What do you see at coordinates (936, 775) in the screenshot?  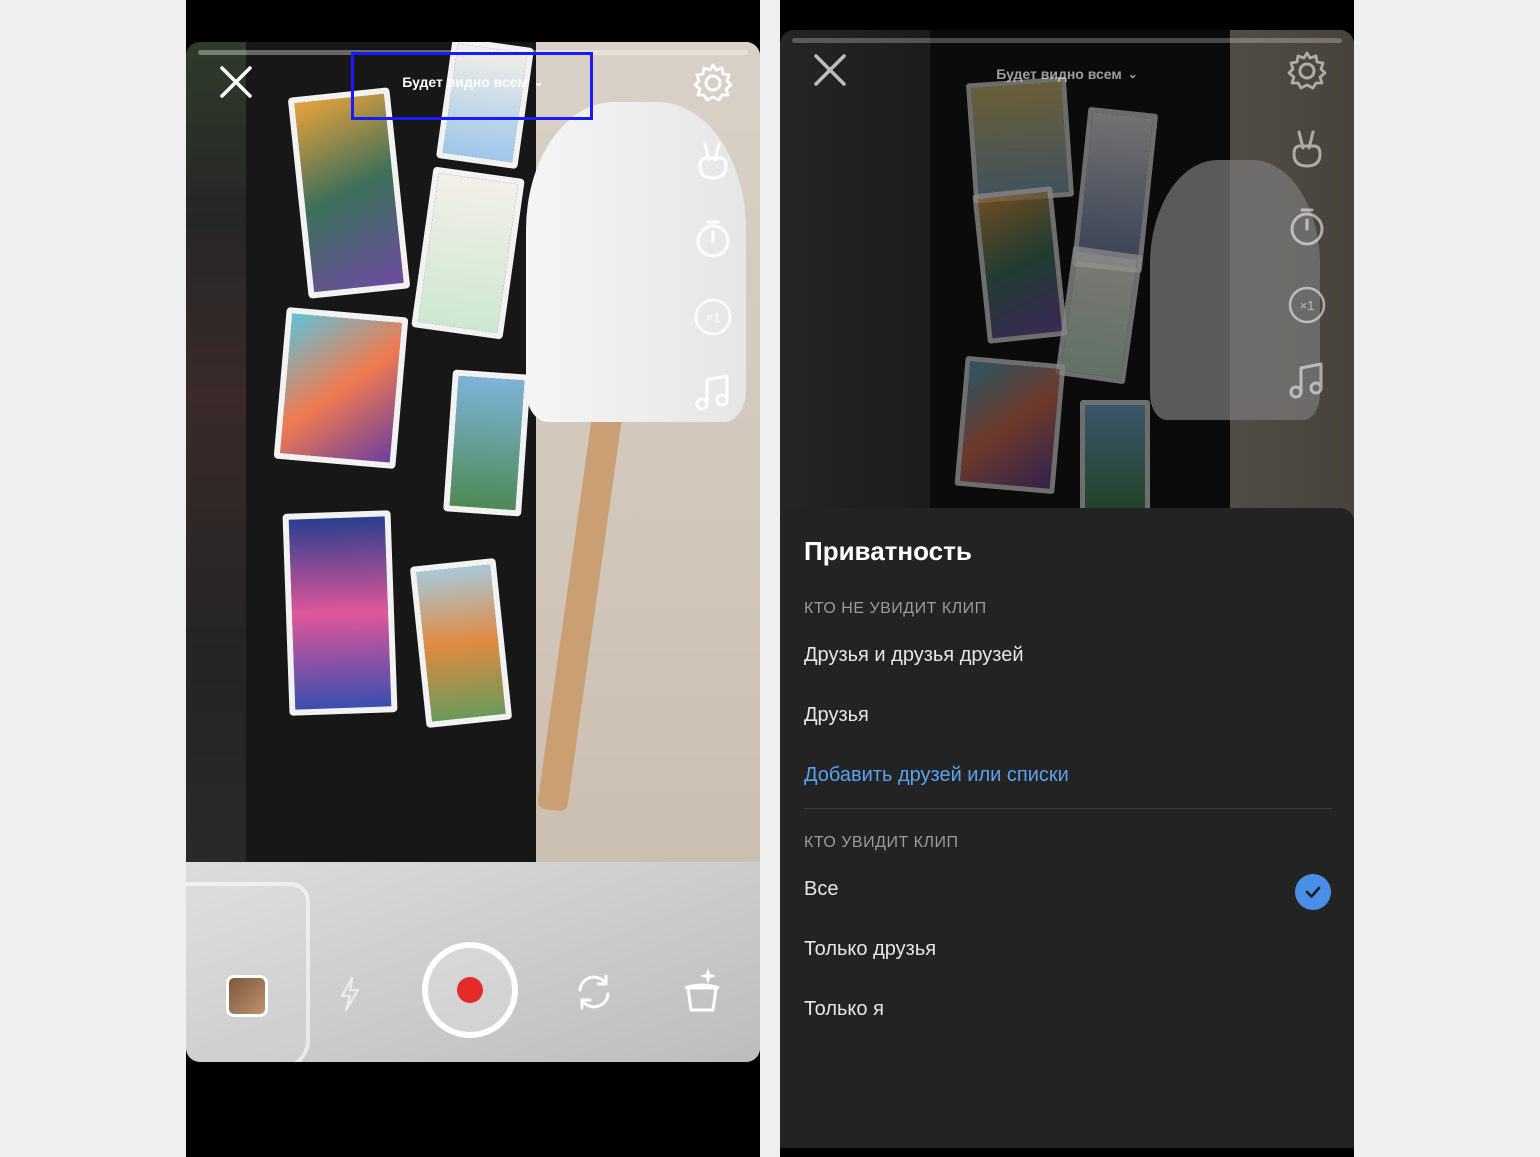 I see `add-friends-link: Добавить друзей или списки` at bounding box center [936, 775].